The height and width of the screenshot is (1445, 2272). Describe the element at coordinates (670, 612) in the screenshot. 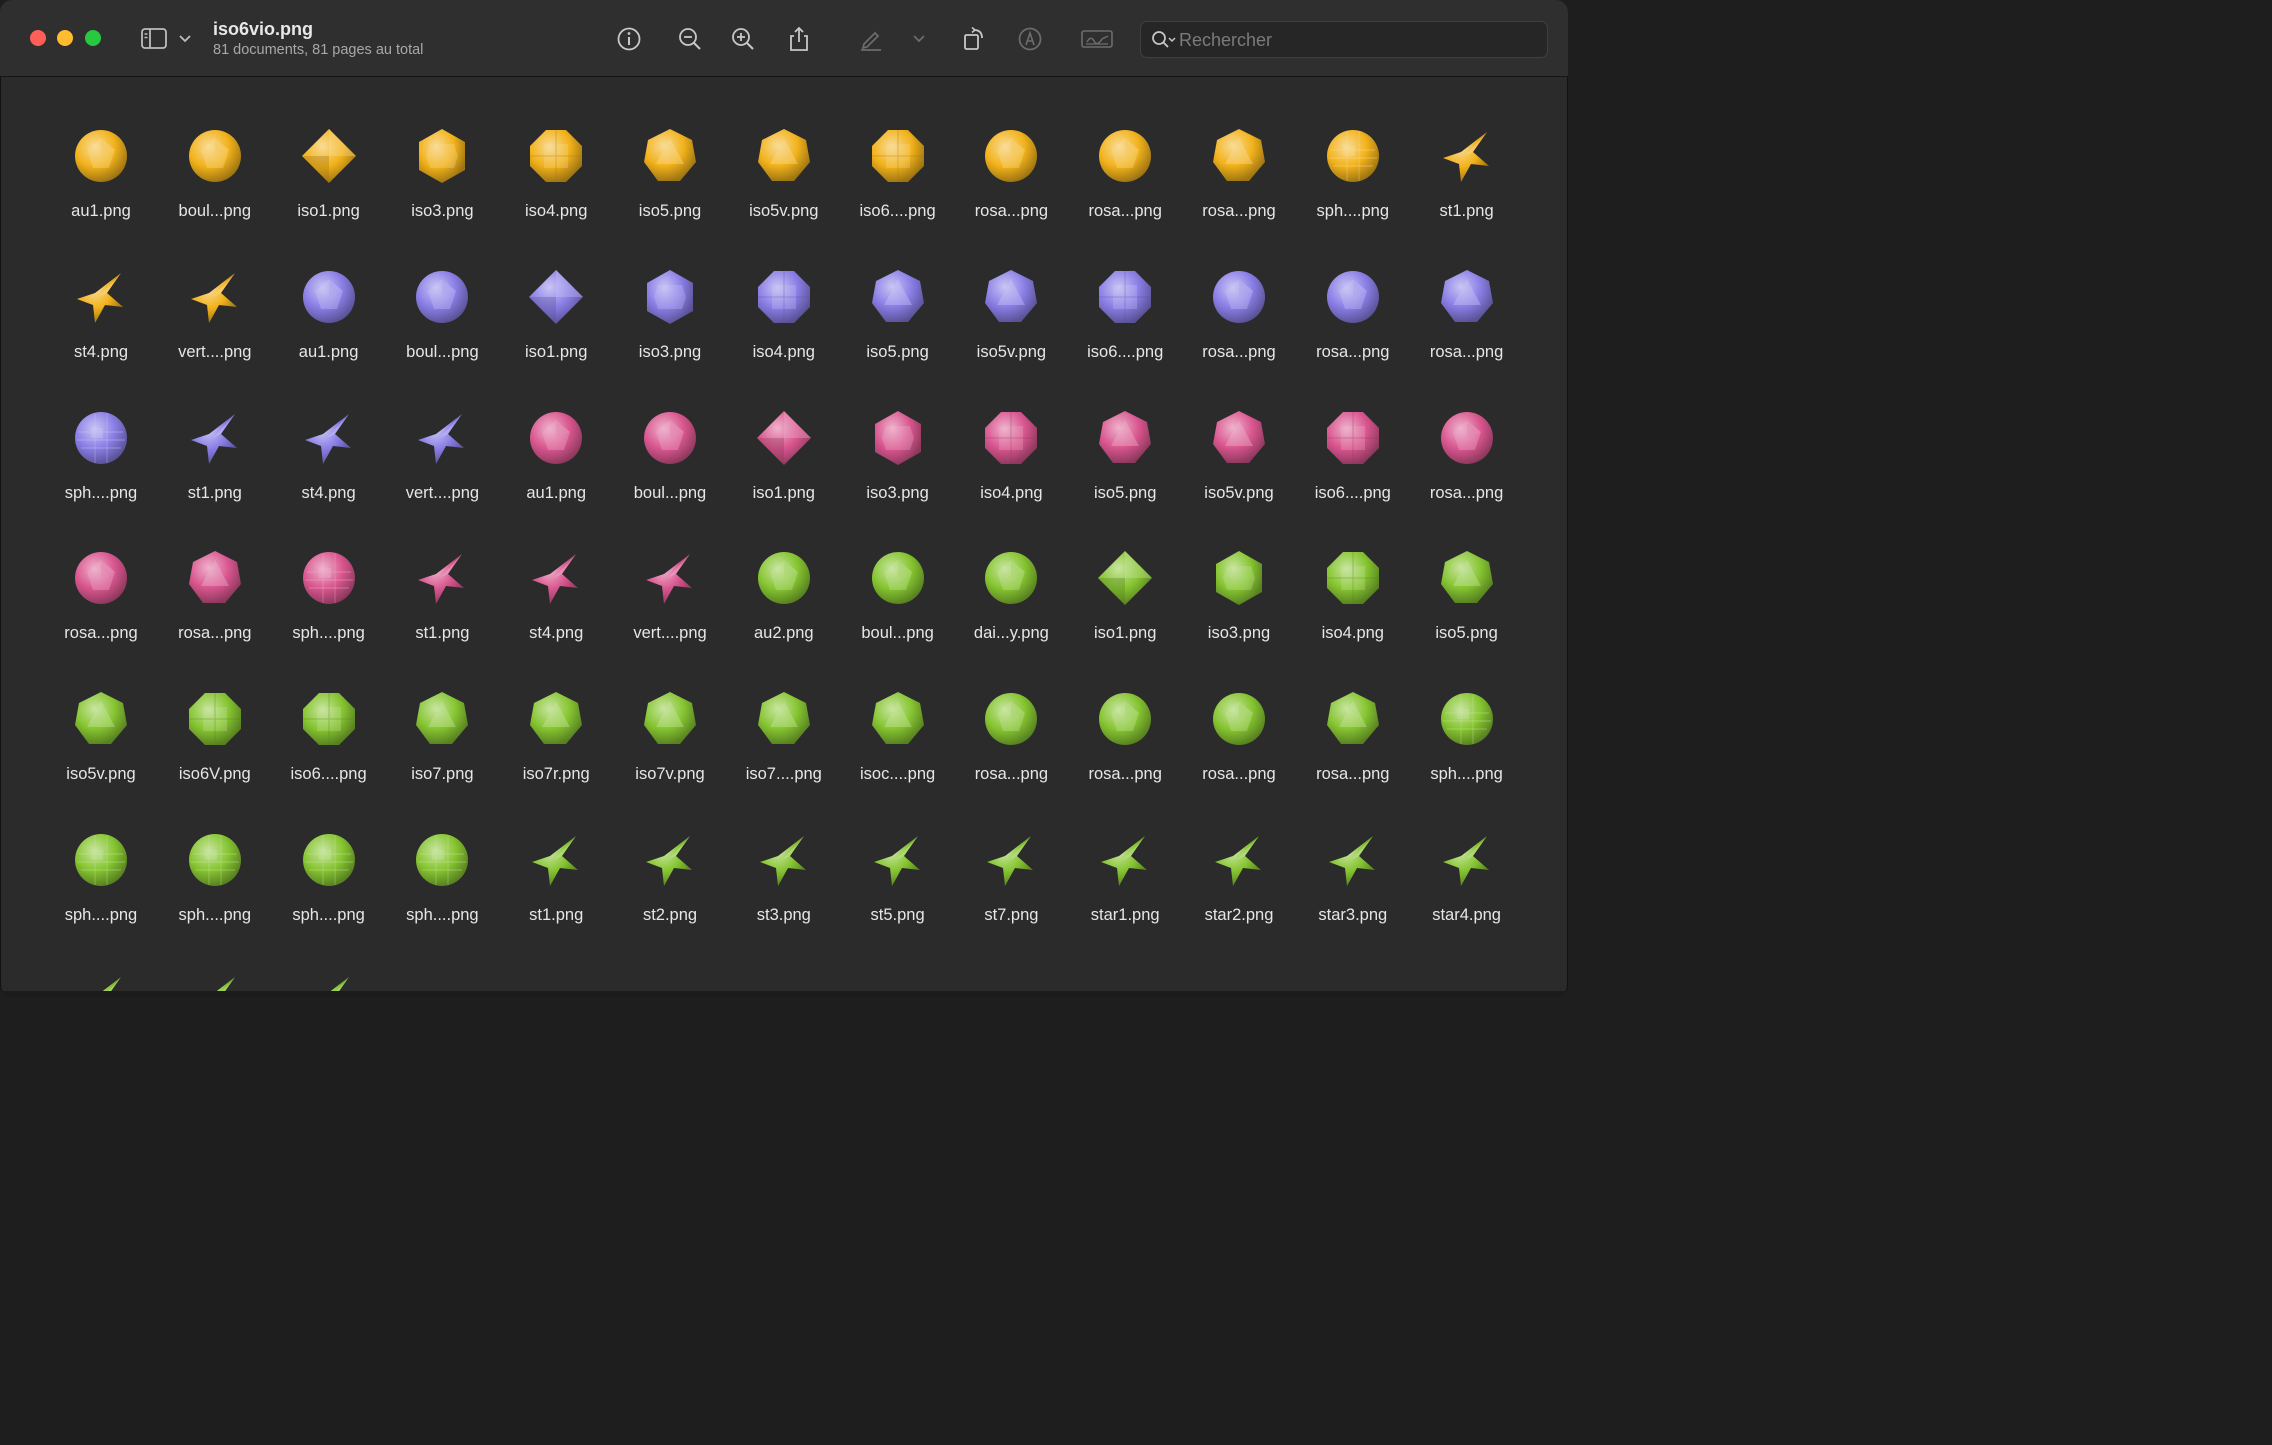

I see `thumbnail-item: vert....png` at that location.